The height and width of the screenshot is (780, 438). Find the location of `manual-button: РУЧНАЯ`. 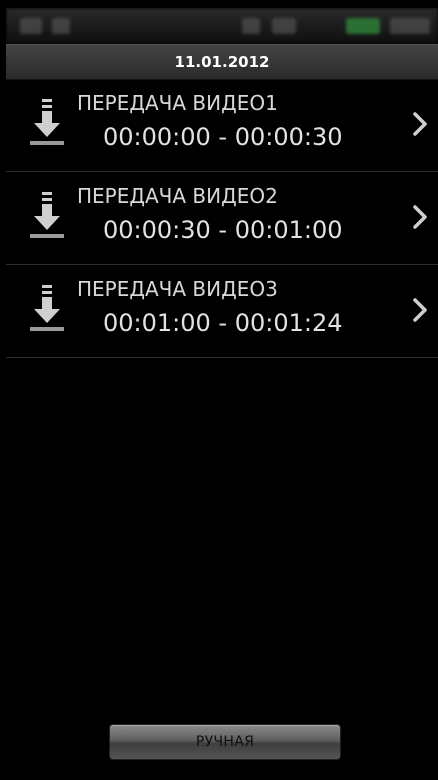

manual-button: РУЧНАЯ is located at coordinates (225, 742).